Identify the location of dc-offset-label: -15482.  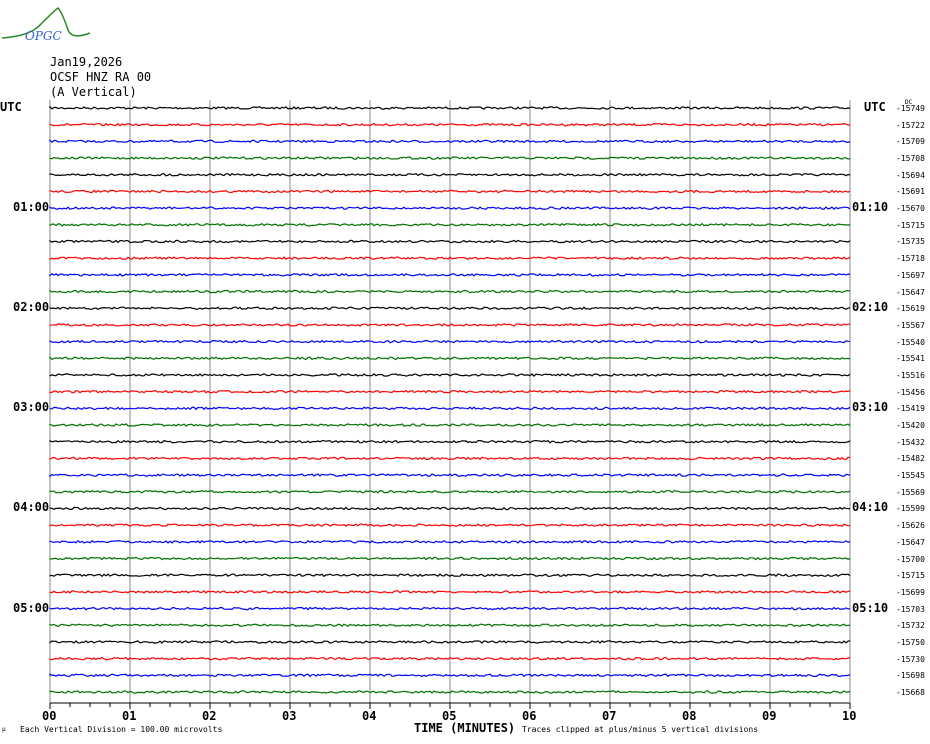
(910, 459).